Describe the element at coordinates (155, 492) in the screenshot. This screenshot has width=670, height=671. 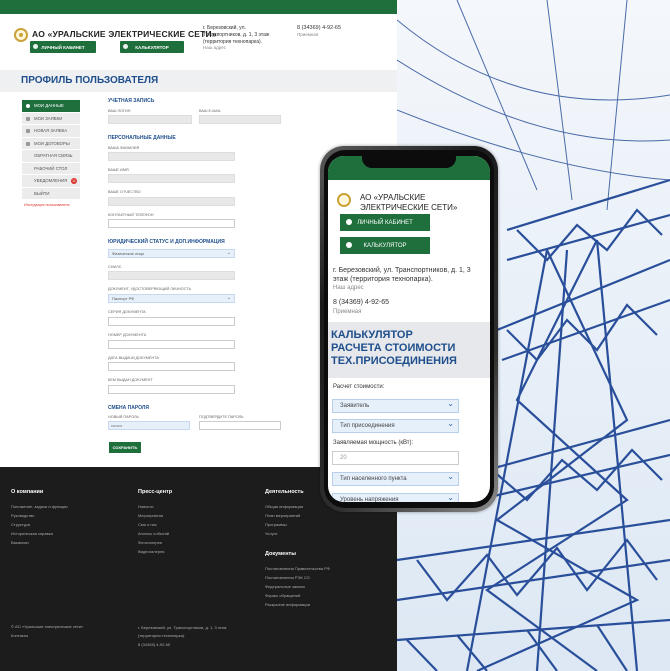
I see `footer-press-title: Пресс-центр` at that location.